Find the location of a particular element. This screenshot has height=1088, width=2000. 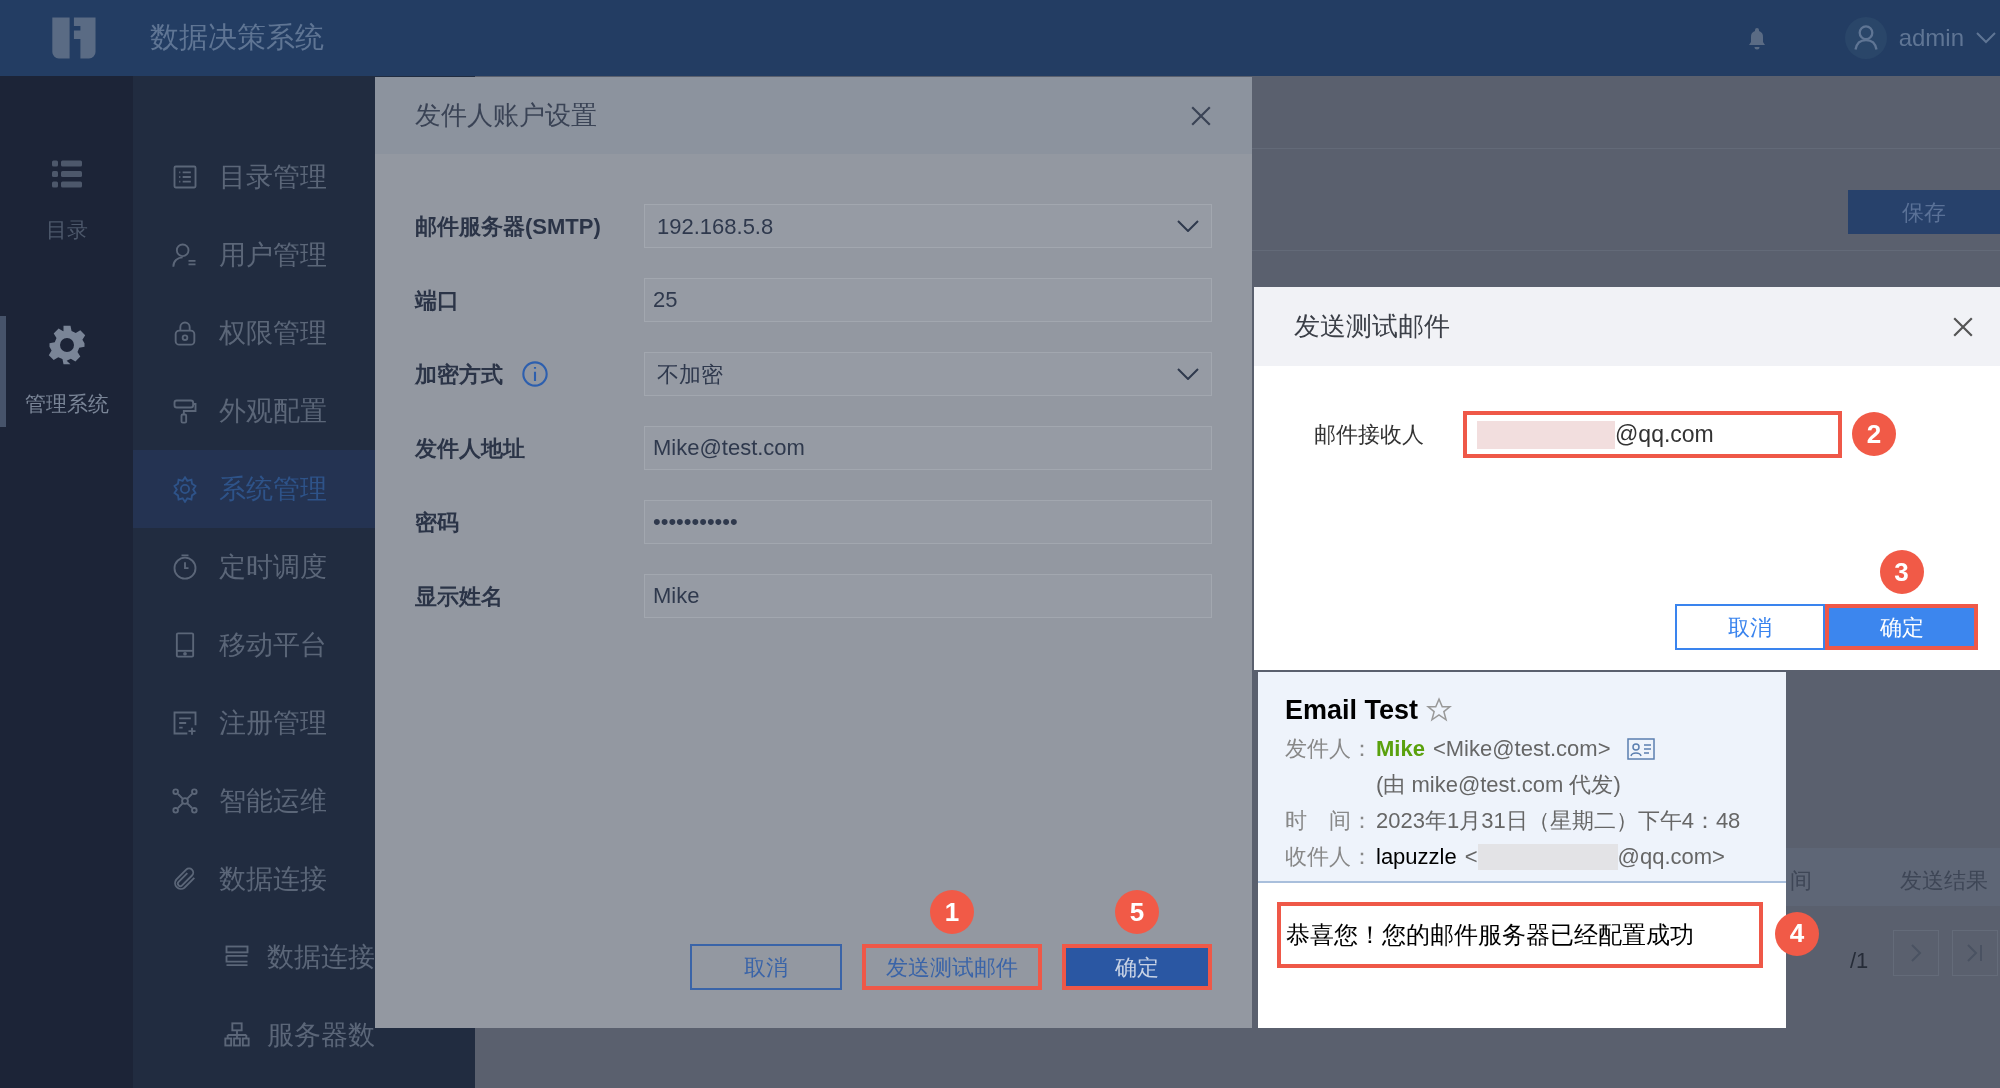

step-badge: 5 is located at coordinates (1137, 912).